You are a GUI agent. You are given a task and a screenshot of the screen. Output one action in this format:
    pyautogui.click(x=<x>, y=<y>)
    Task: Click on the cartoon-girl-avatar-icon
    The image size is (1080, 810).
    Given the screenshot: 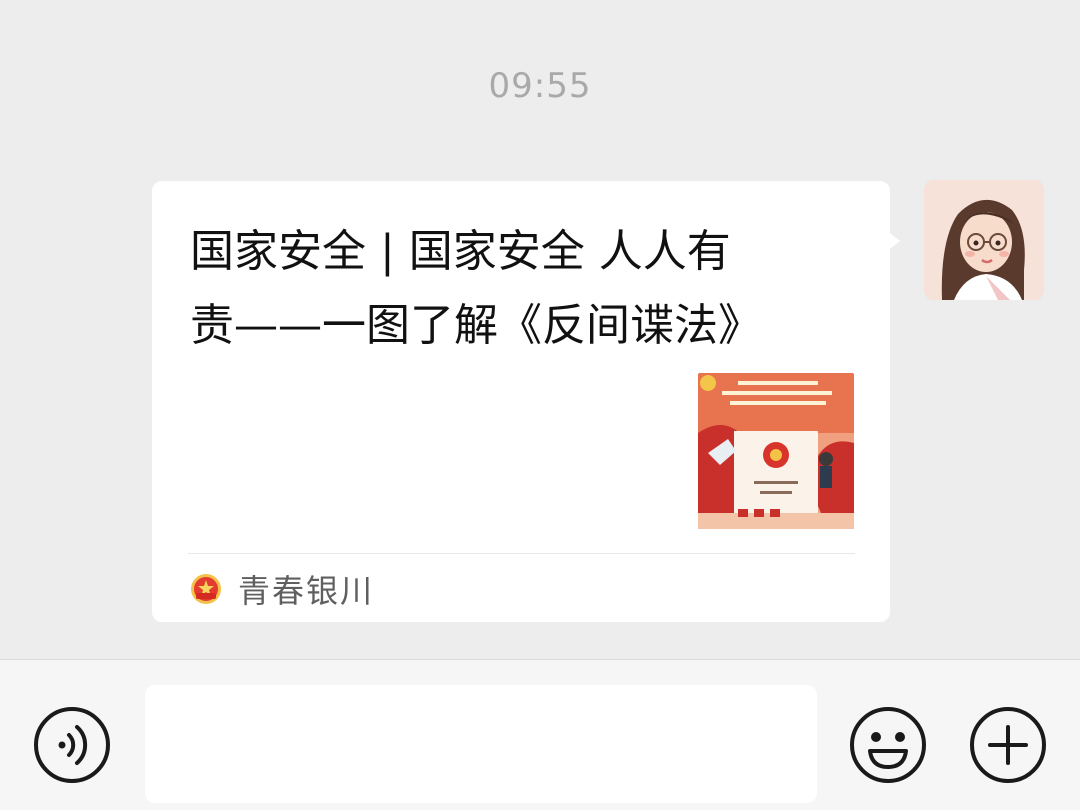 What is the action you would take?
    pyautogui.click(x=984, y=240)
    